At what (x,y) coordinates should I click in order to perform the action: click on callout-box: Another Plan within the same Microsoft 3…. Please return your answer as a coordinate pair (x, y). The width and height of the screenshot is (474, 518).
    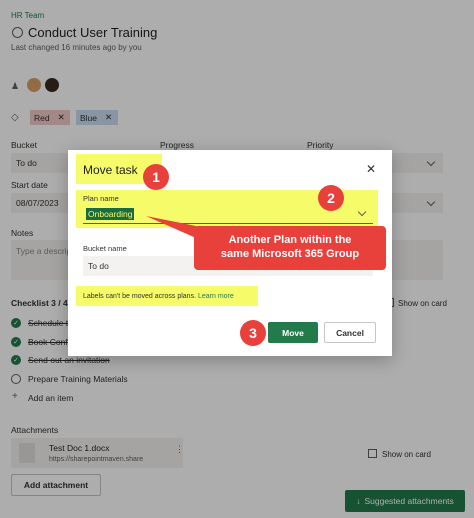
    Looking at the image, I should click on (290, 248).